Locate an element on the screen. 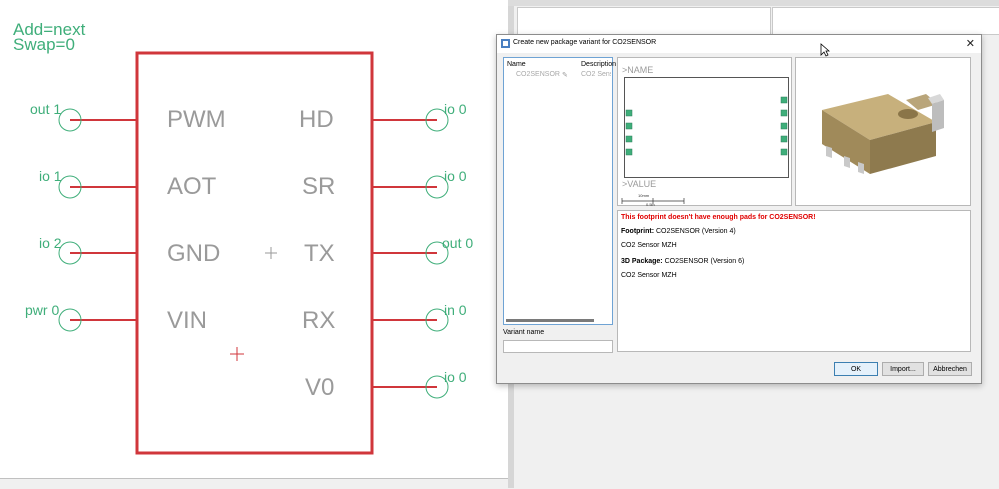  pin-label-v0: io 0 is located at coordinates (455, 377).